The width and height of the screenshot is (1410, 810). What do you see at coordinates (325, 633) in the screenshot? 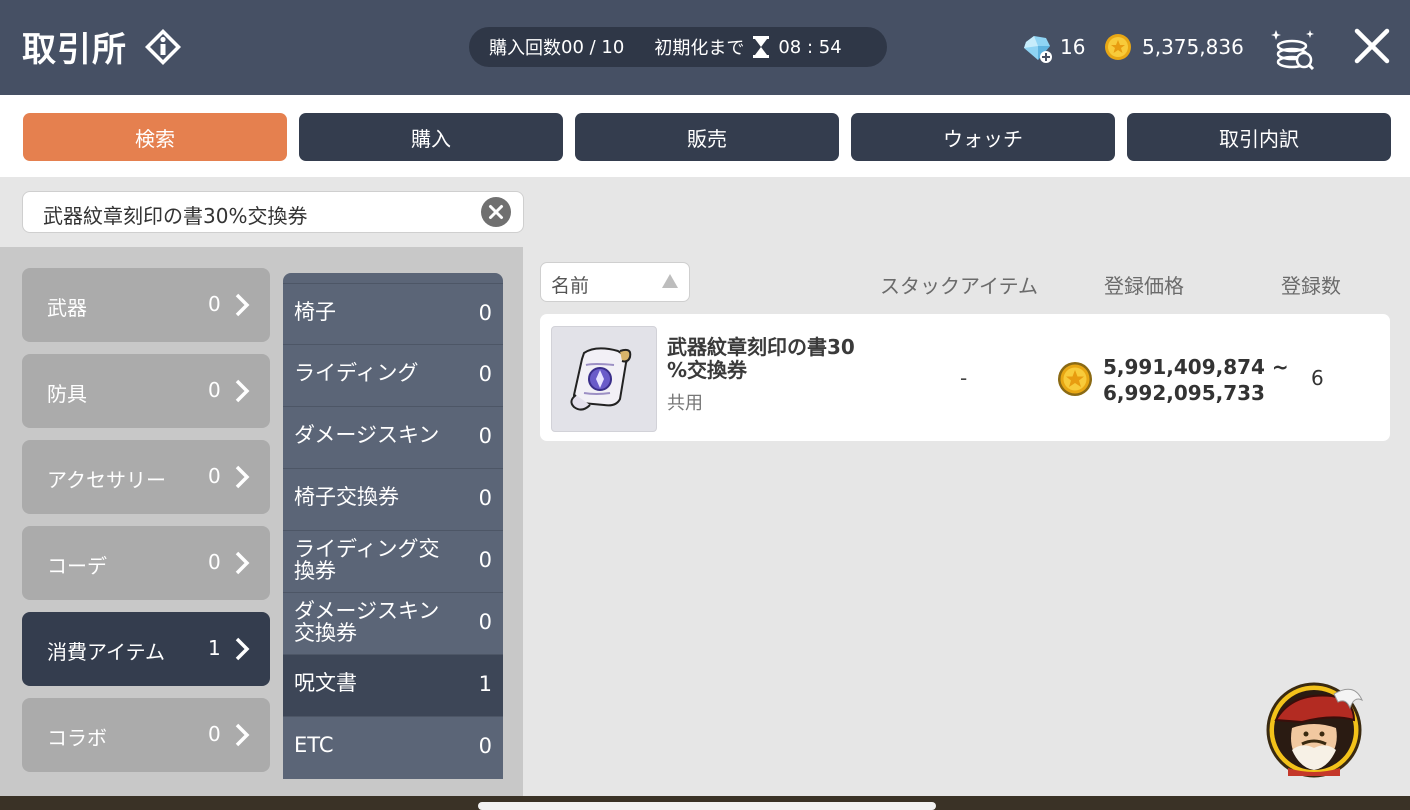
I see `subcategory-label-line2: 交換券` at bounding box center [325, 633].